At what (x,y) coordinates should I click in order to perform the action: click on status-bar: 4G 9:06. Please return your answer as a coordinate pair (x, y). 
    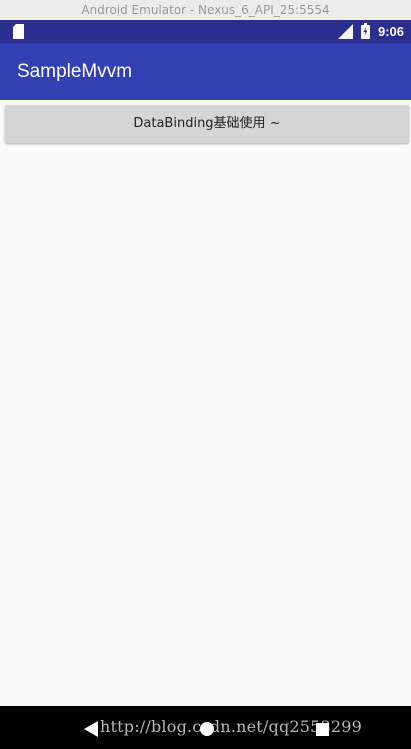
    Looking at the image, I should click on (205, 31).